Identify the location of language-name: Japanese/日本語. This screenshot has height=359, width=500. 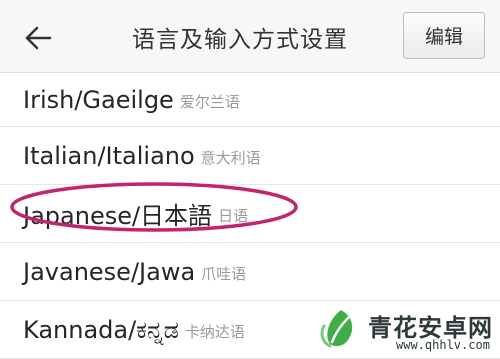
(118, 216).